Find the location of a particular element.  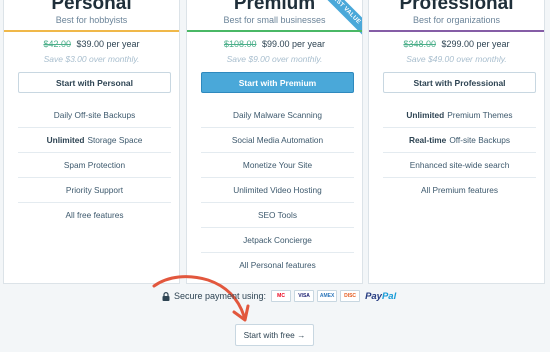

amex-icon: AMEX is located at coordinates (327, 296).